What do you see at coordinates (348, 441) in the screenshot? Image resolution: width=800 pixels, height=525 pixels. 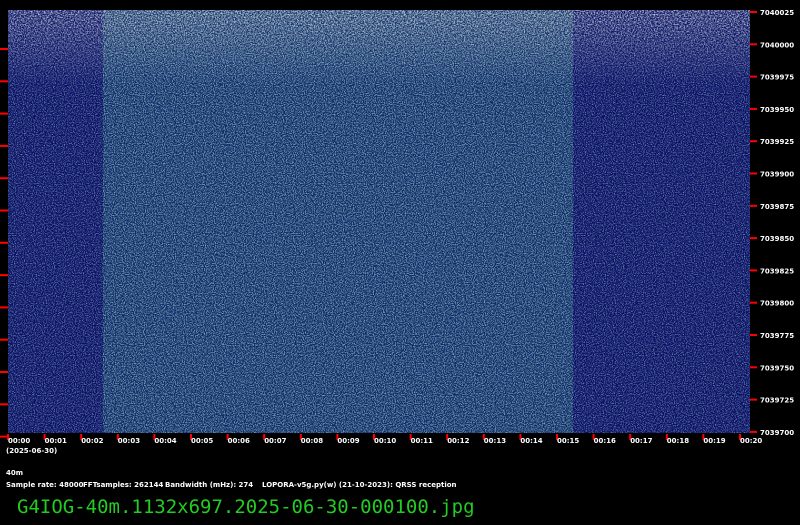 I see `time-tick-label: 00:09` at bounding box center [348, 441].